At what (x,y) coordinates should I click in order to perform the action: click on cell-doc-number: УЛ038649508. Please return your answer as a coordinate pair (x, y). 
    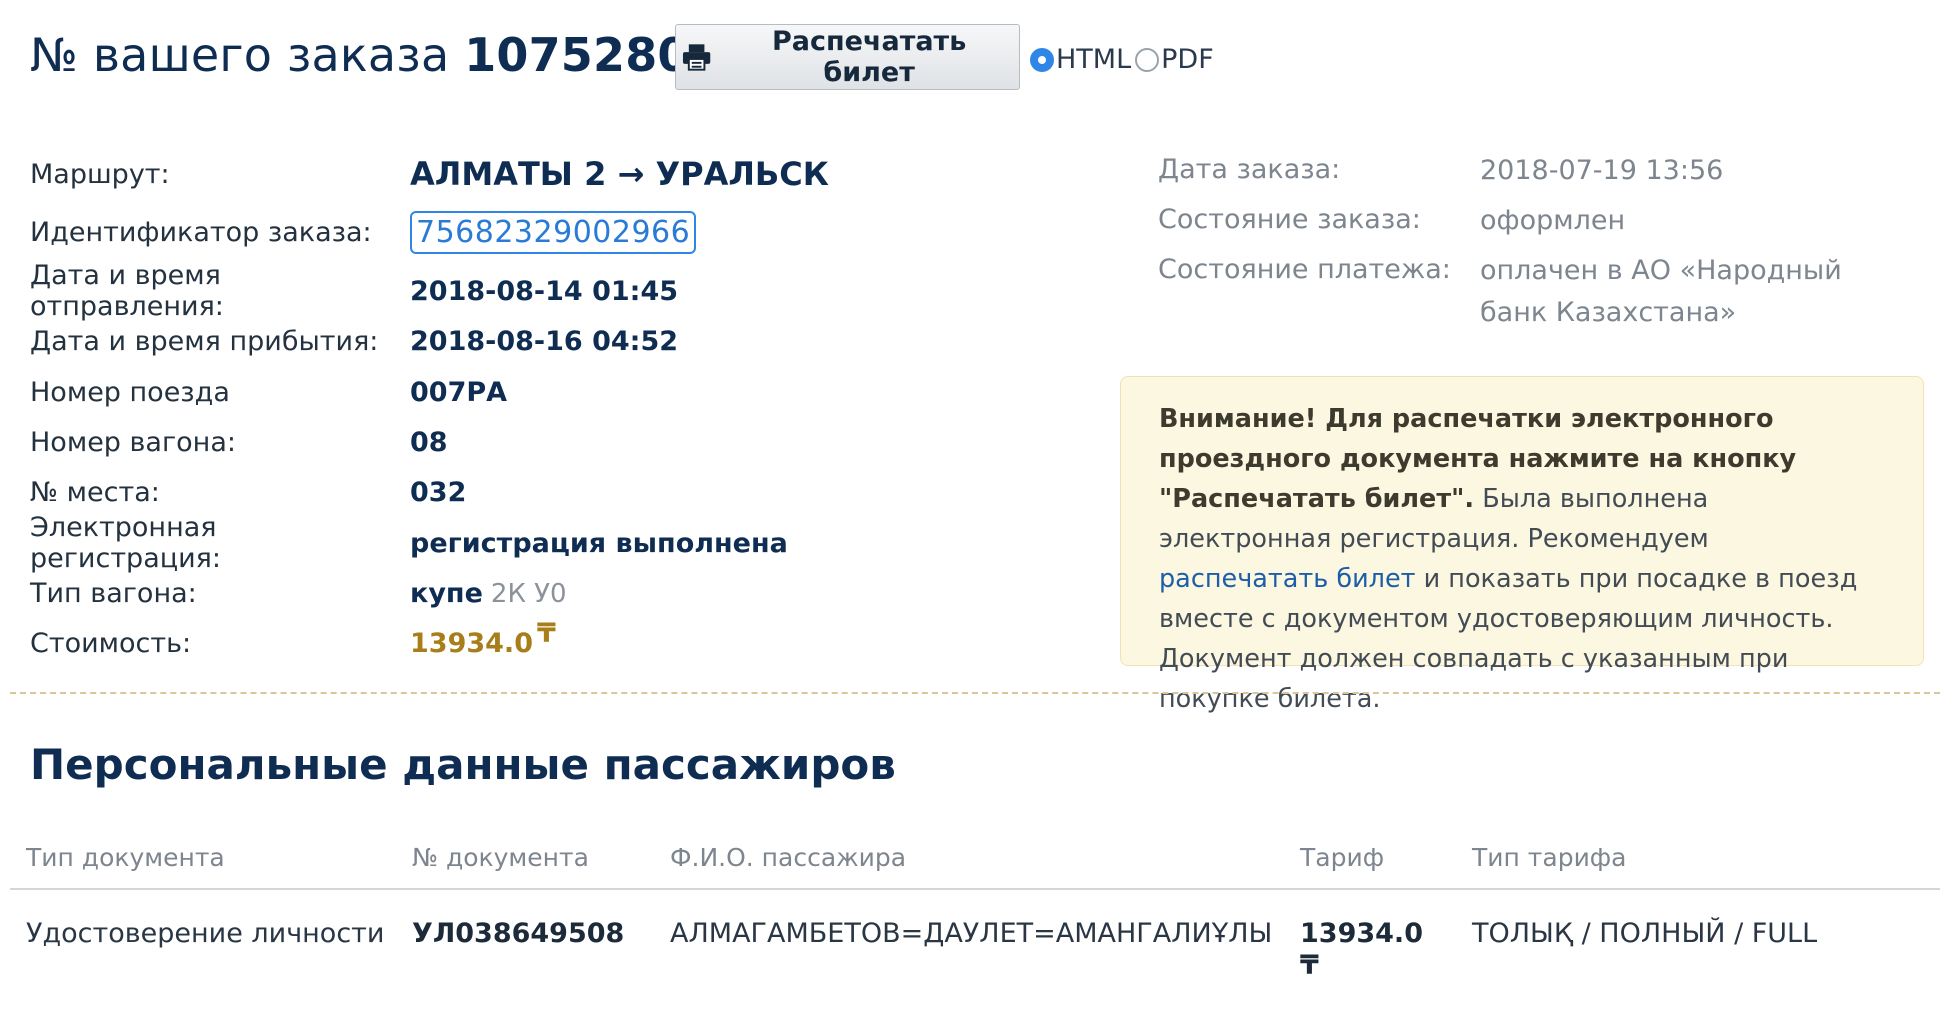
    Looking at the image, I should click on (518, 933).